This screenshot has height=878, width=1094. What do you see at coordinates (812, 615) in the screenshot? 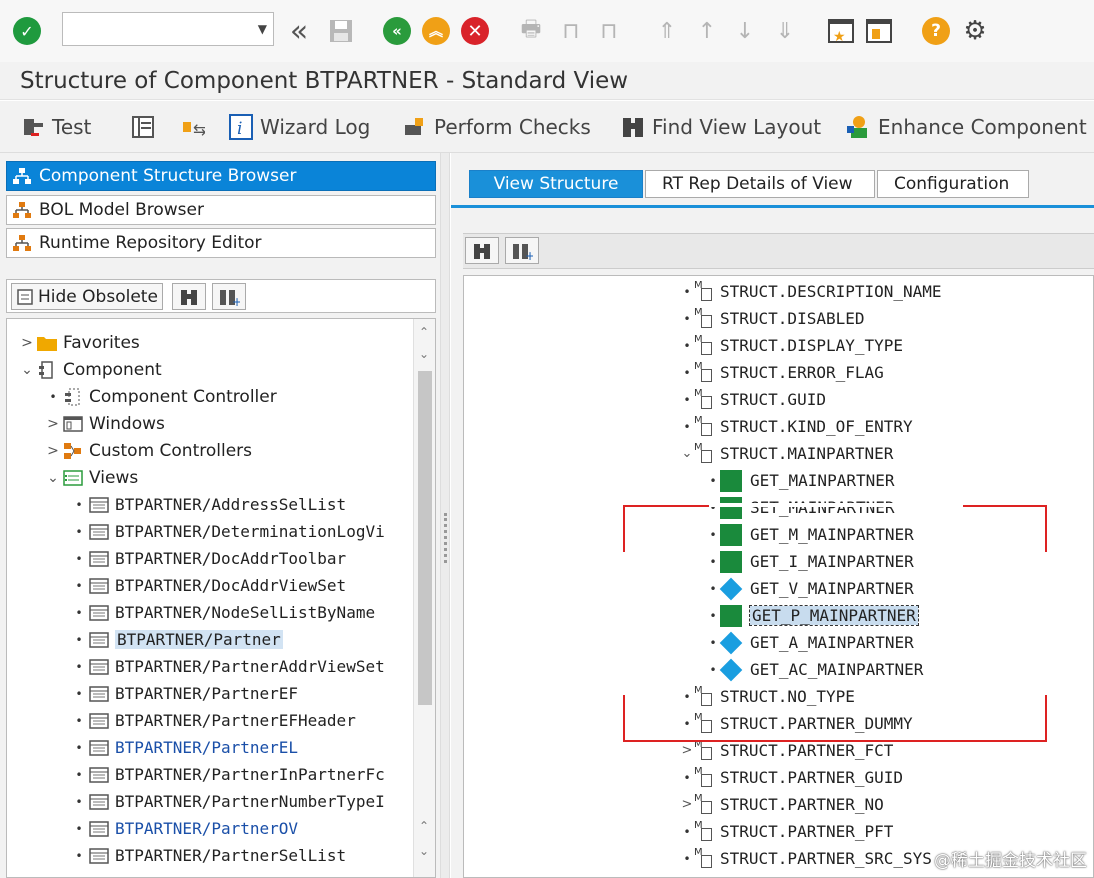
I see `method-node: • GET_P_MAINPARTNER` at bounding box center [812, 615].